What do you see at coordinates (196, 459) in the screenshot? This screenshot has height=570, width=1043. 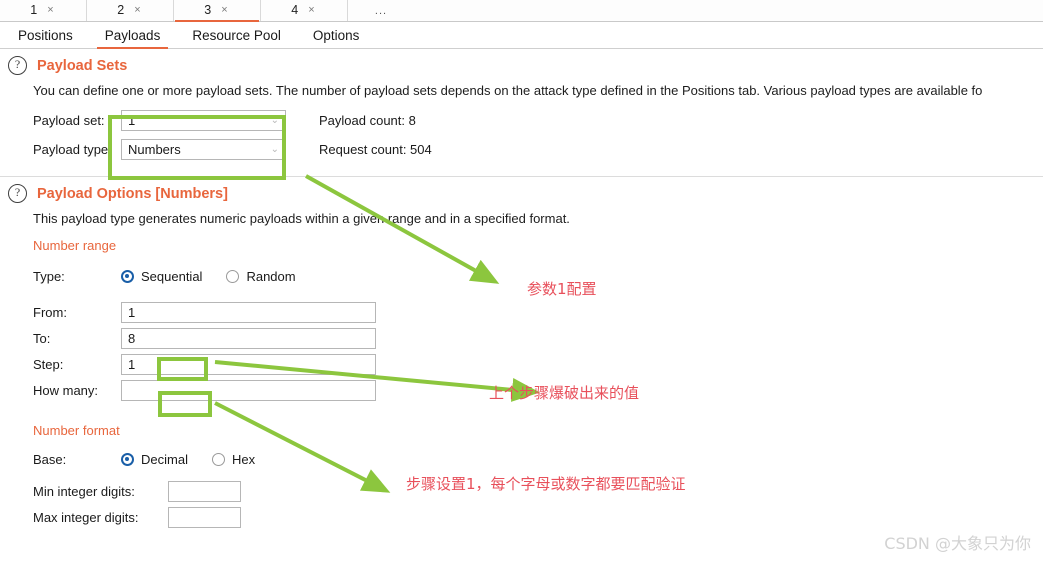 I see `base-radio-group: Decimal Hex` at bounding box center [196, 459].